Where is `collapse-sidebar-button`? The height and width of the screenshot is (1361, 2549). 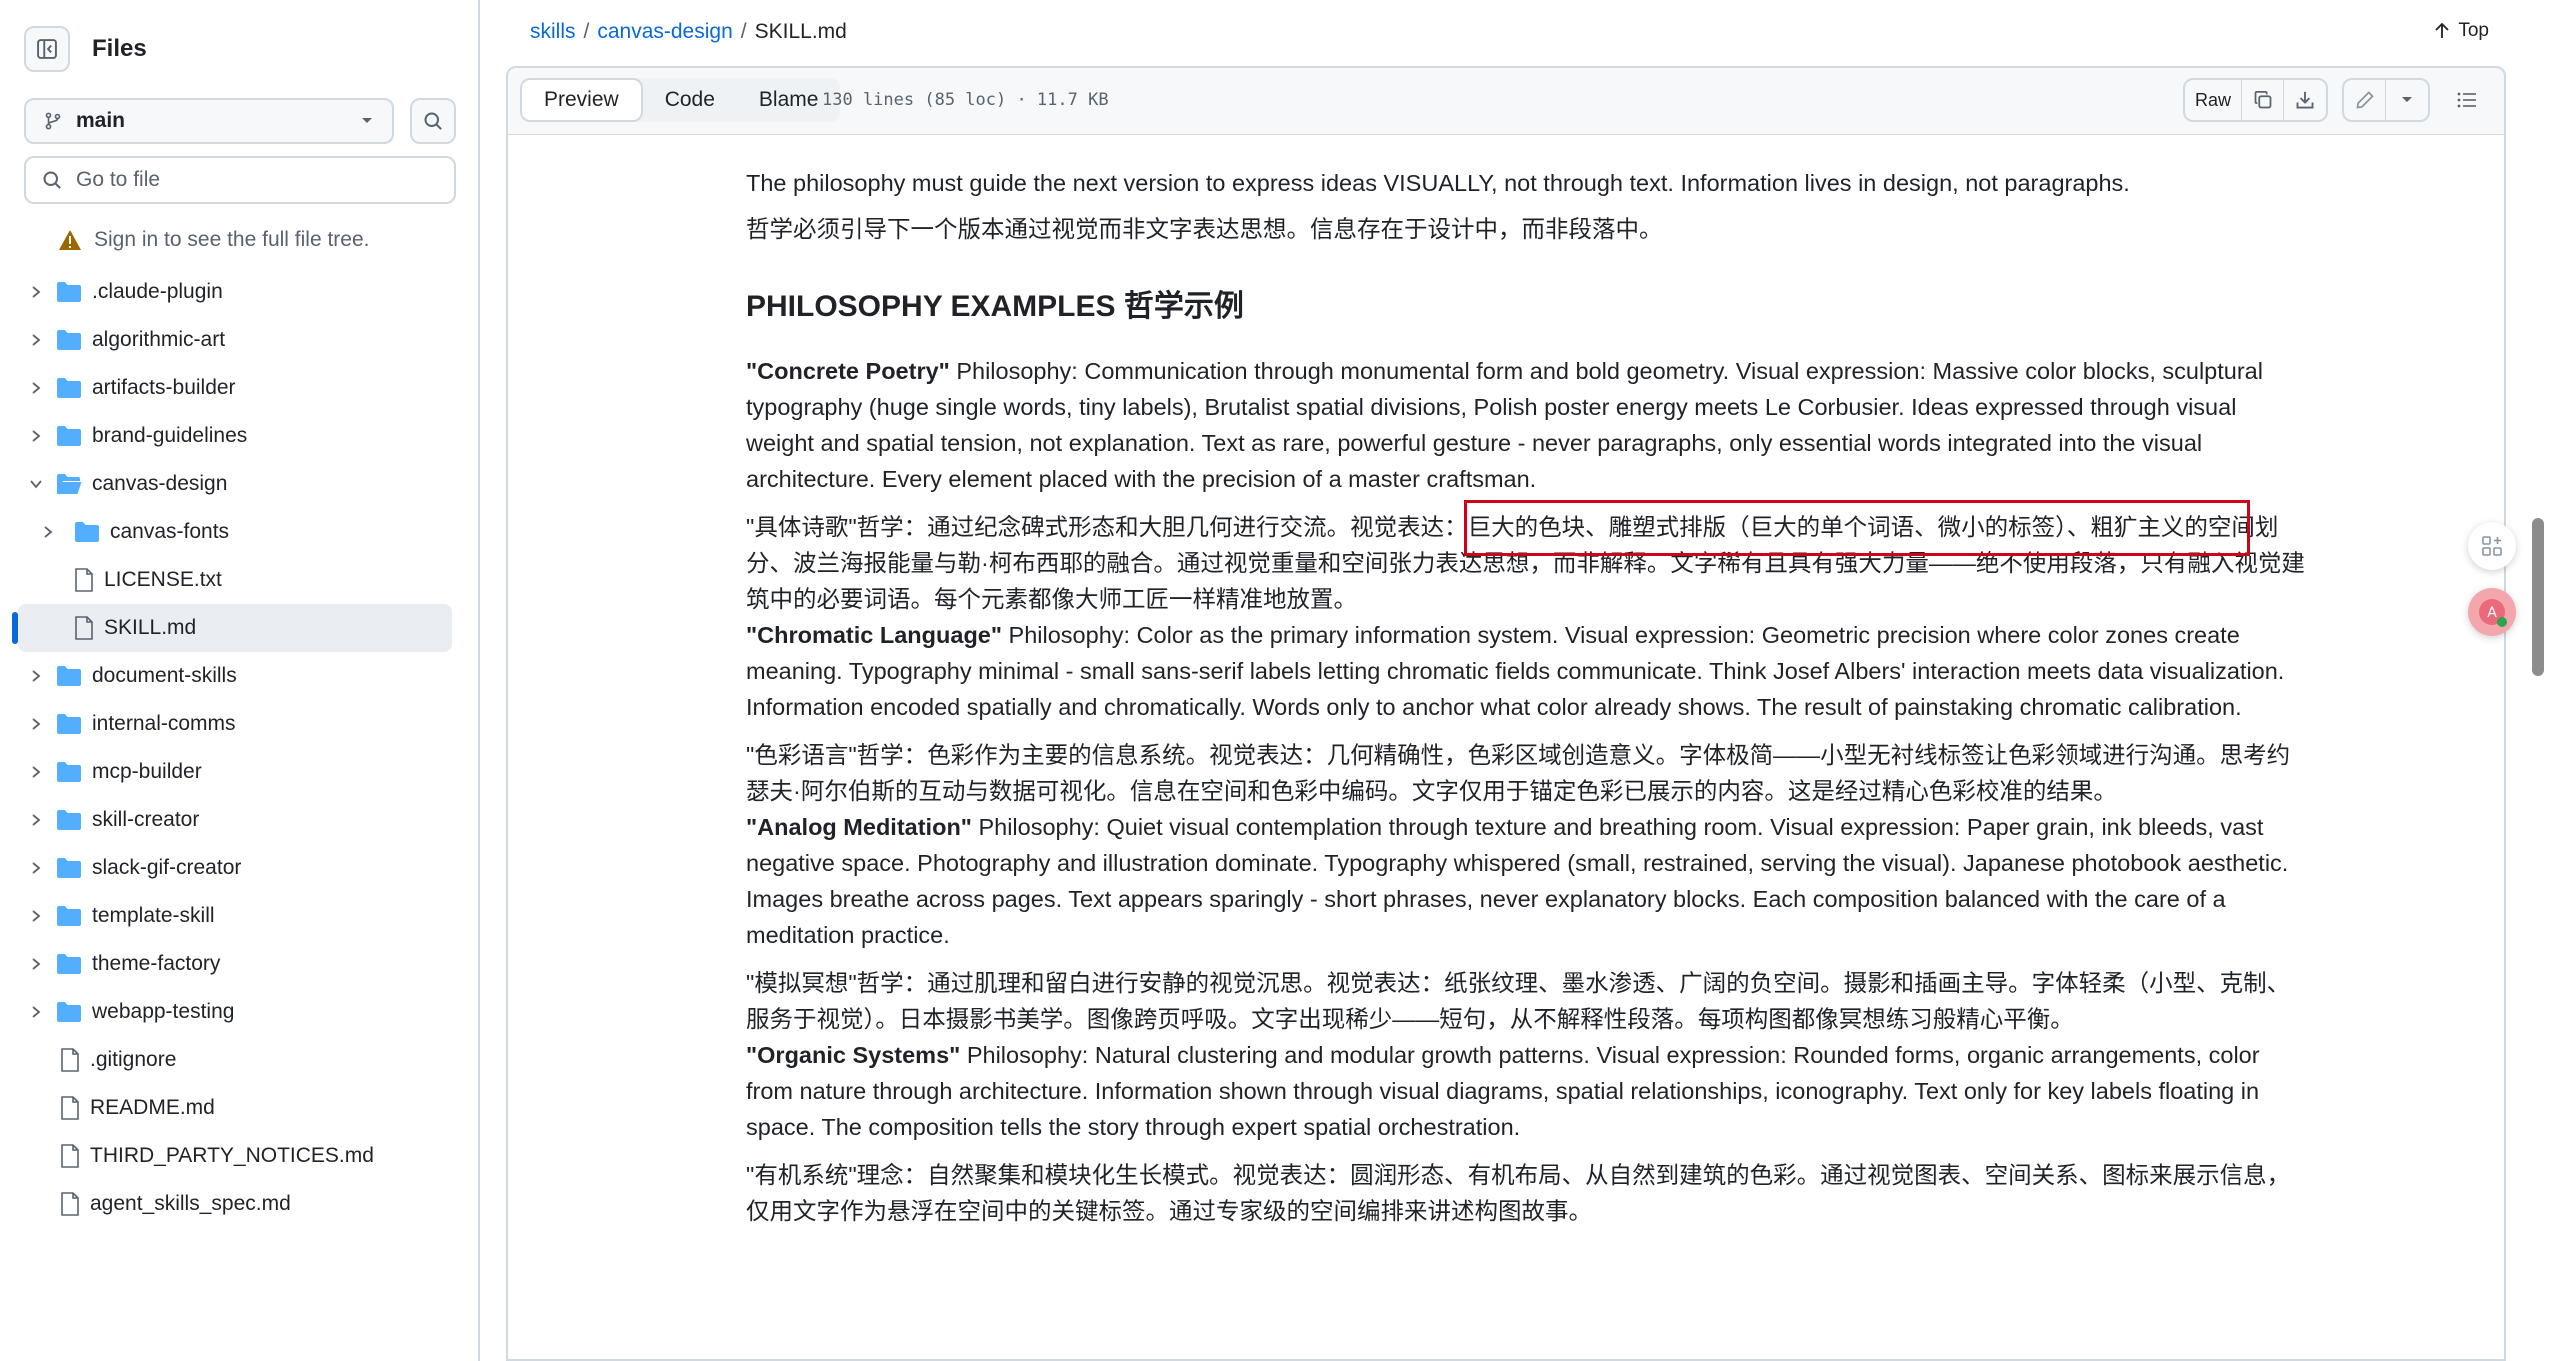
collapse-sidebar-button is located at coordinates (47, 49).